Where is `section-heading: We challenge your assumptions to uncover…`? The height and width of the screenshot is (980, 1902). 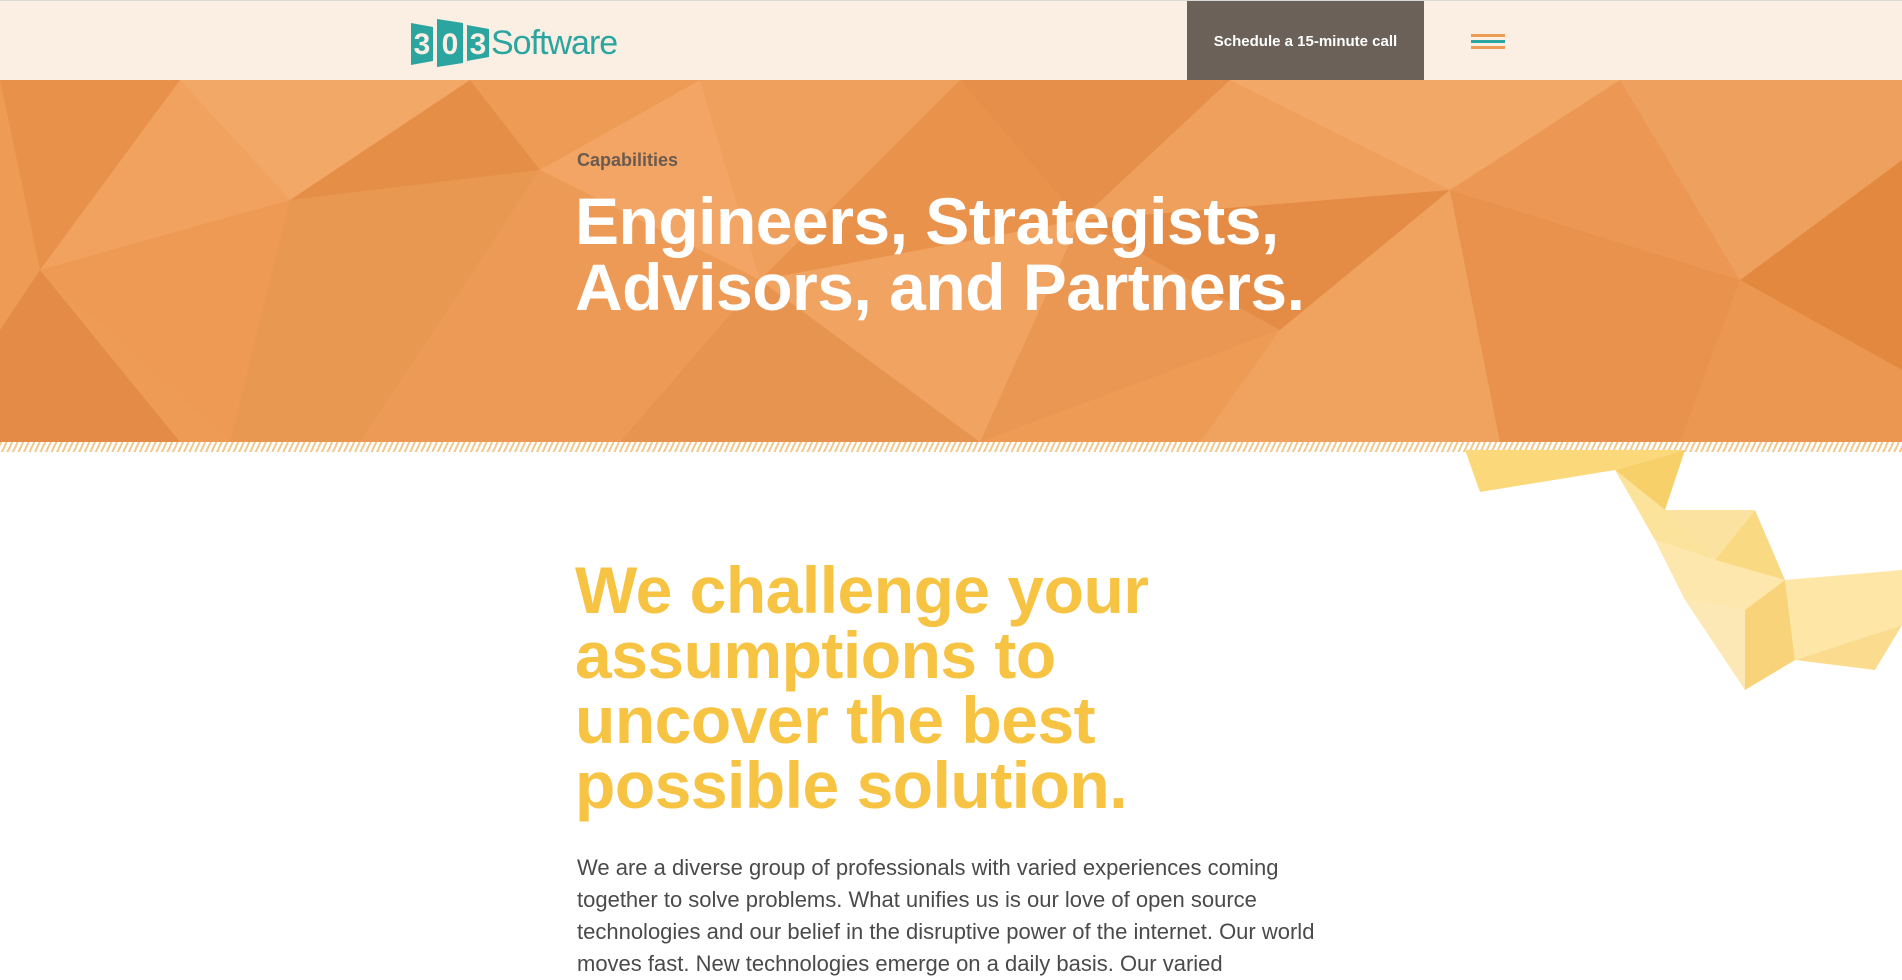
section-heading: We challenge your assumptions to uncover… is located at coordinates (862, 687).